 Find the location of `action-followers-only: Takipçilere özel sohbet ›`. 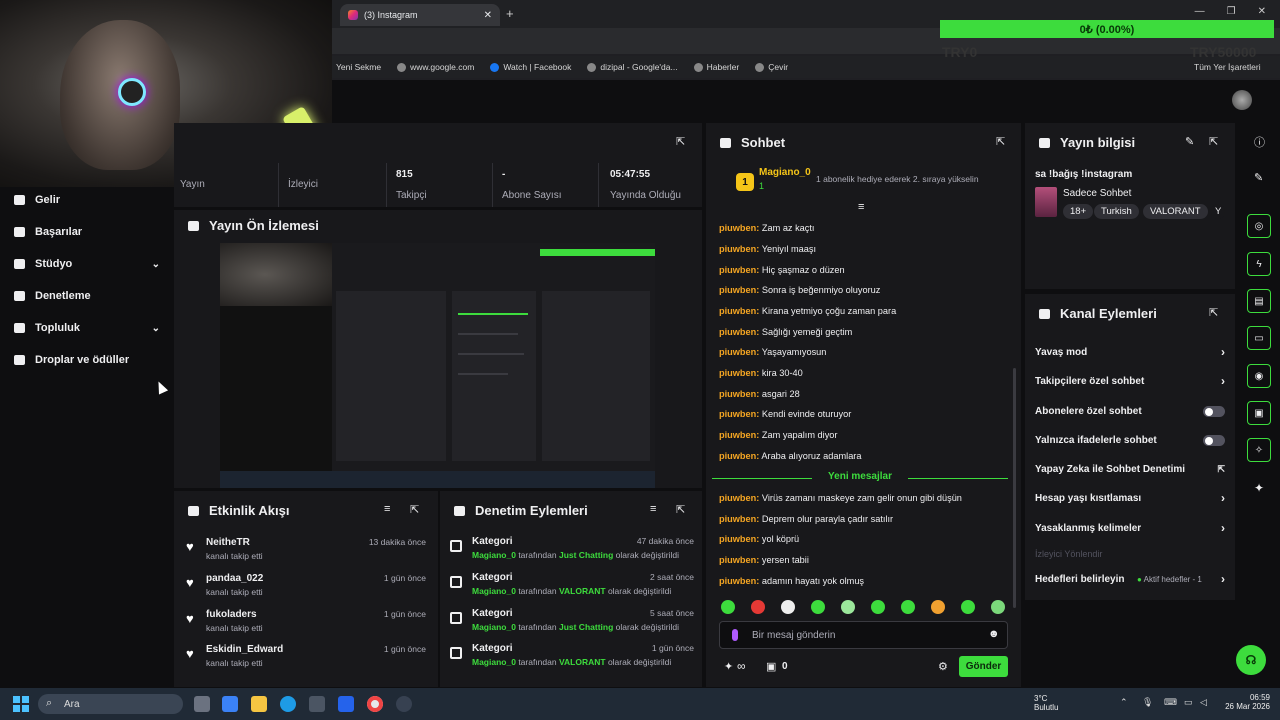

action-followers-only: Takipçilere özel sohbet › is located at coordinates (1130, 381).